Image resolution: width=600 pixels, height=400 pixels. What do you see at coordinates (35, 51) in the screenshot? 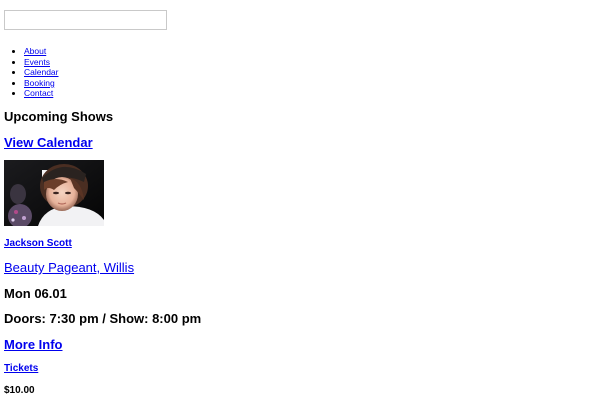
I see `nav-link-about: About` at bounding box center [35, 51].